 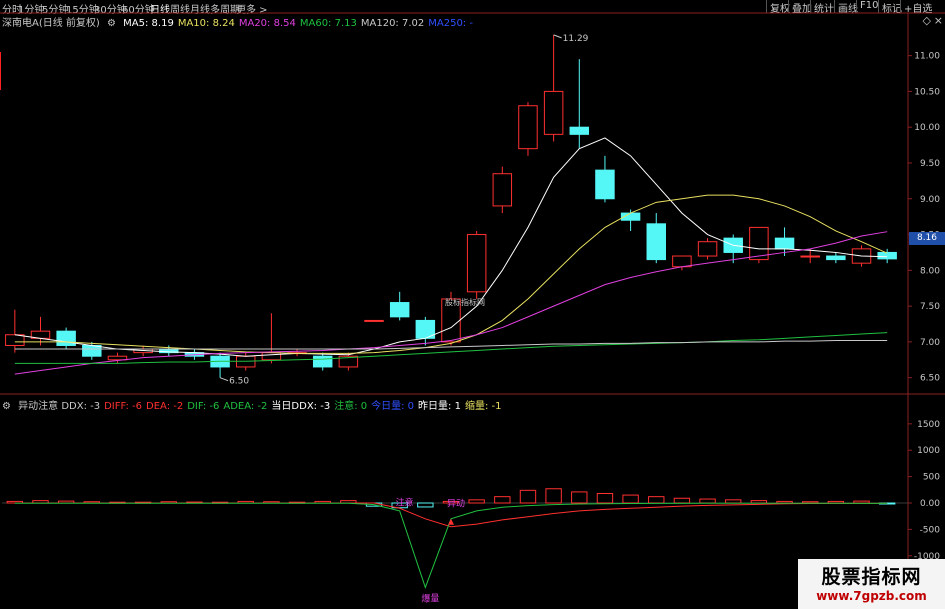 I want to click on y-tick-label: 10.50, so click(x=927, y=92).